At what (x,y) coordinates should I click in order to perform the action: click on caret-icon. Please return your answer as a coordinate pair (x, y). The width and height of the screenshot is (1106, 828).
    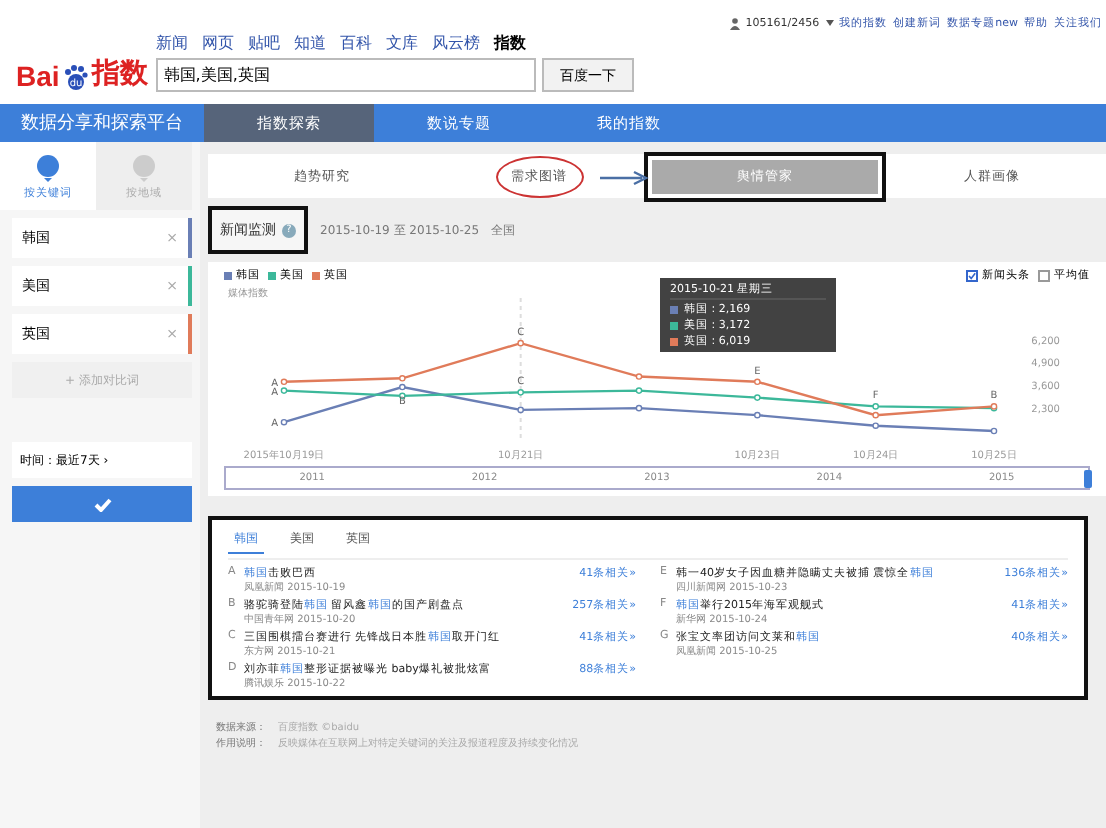
    Looking at the image, I should click on (829, 23).